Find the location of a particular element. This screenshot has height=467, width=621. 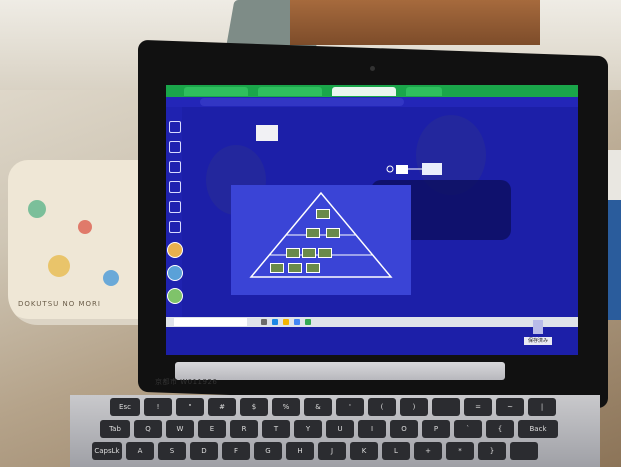

keyboard-key: D is located at coordinates (204, 451).